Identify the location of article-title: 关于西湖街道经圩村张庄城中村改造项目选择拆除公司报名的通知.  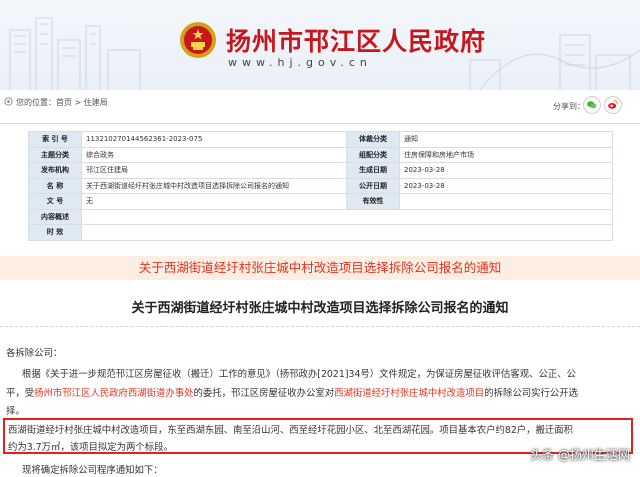
(320, 308).